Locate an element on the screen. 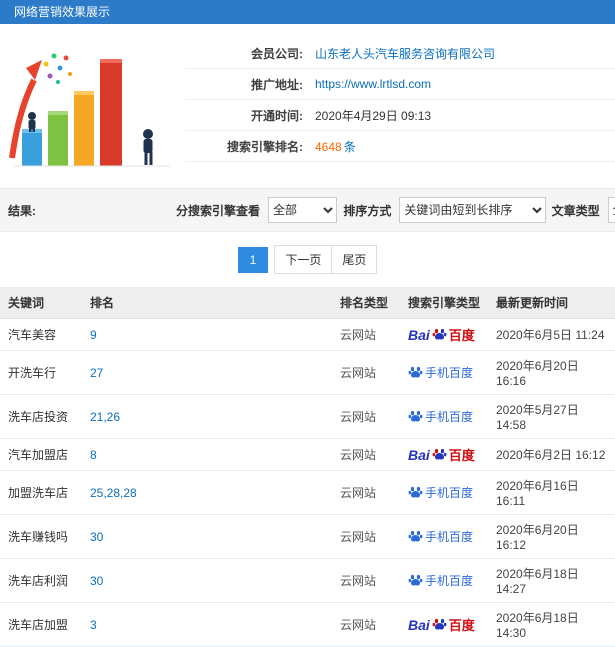 The image size is (615, 647). article-type-label: 文章类型 is located at coordinates (575, 210).